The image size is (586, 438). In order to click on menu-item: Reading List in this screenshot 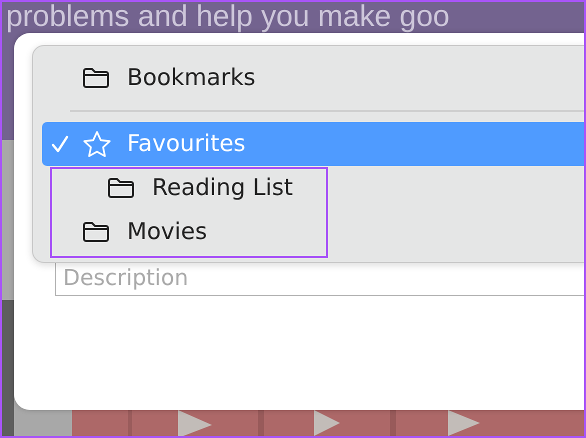, I will do `click(314, 188)`.